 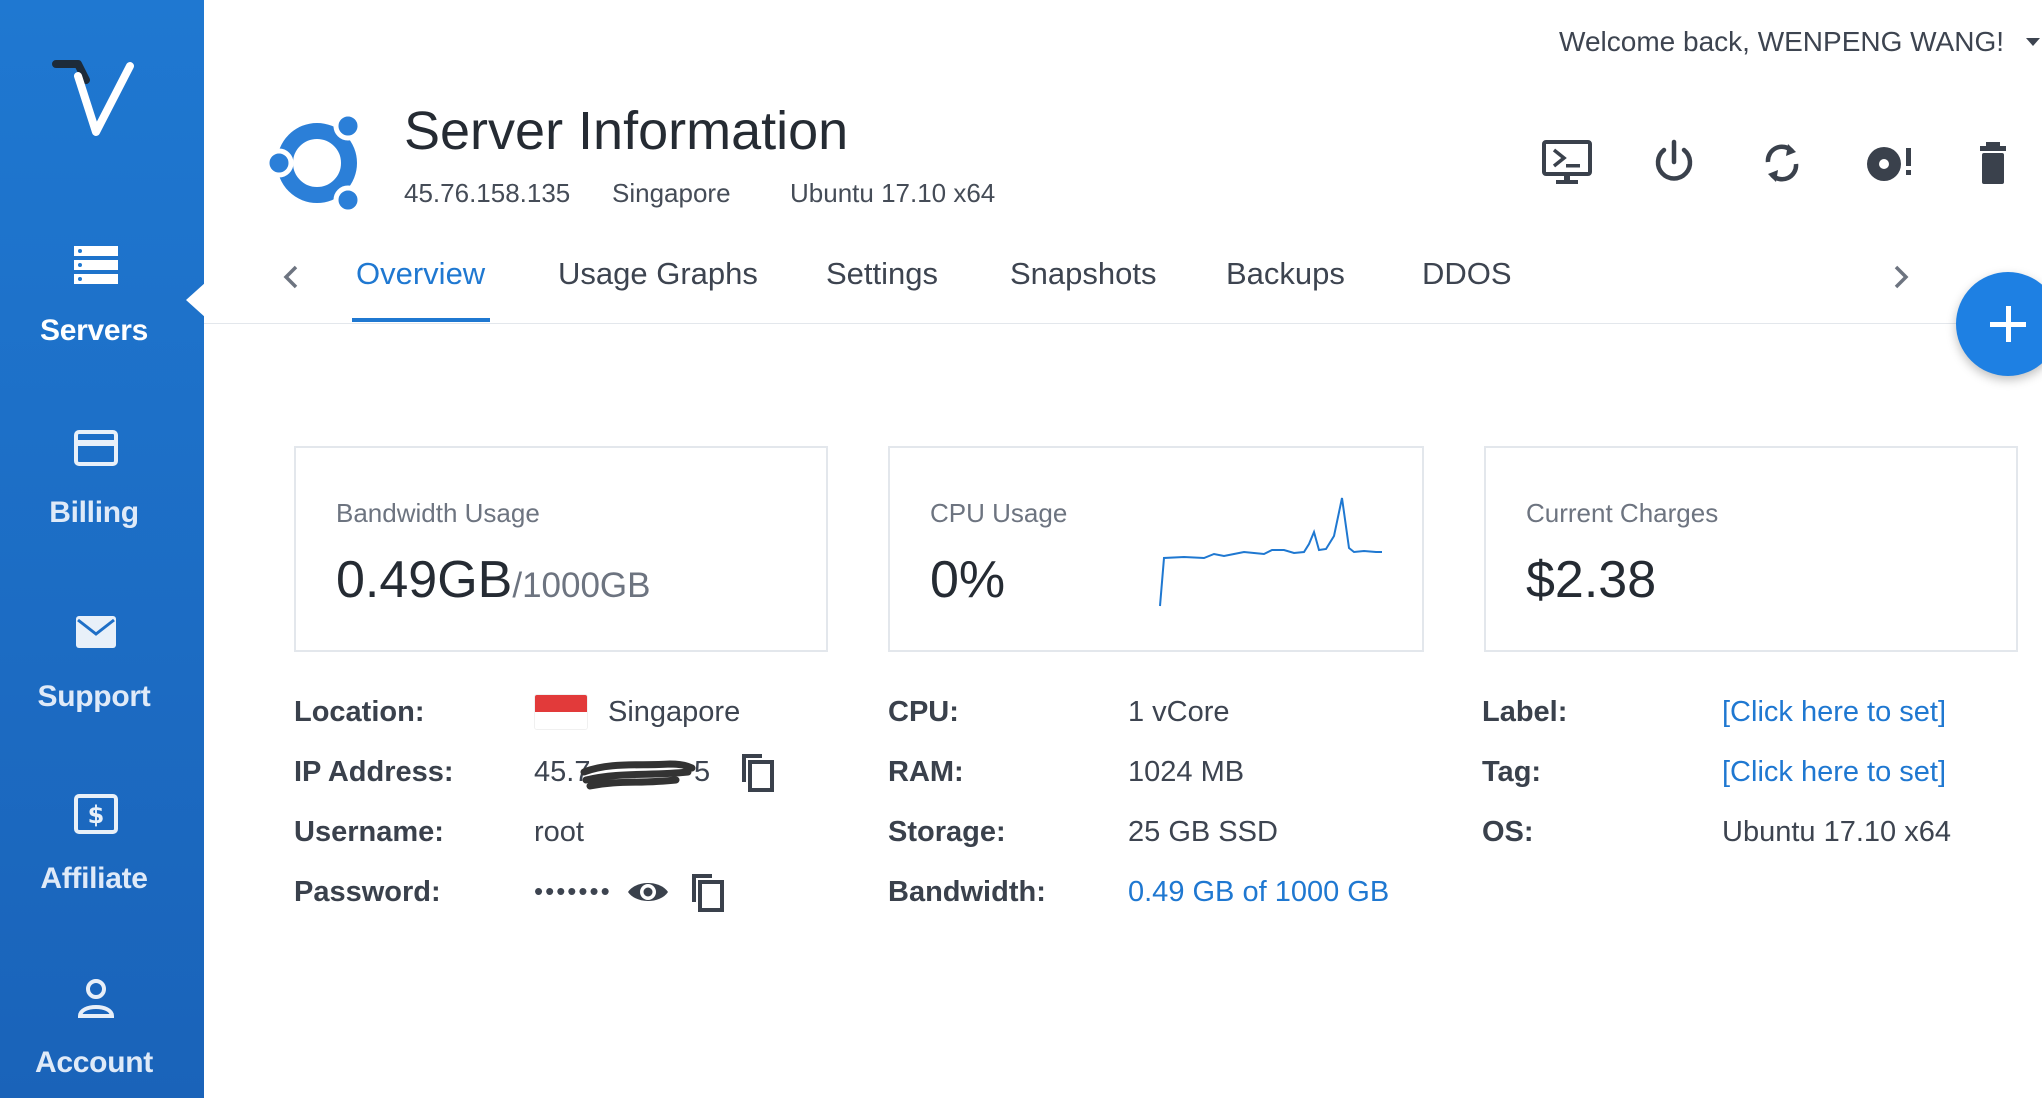 I want to click on bandwidth-used: 0.49GB, so click(x=424, y=580).